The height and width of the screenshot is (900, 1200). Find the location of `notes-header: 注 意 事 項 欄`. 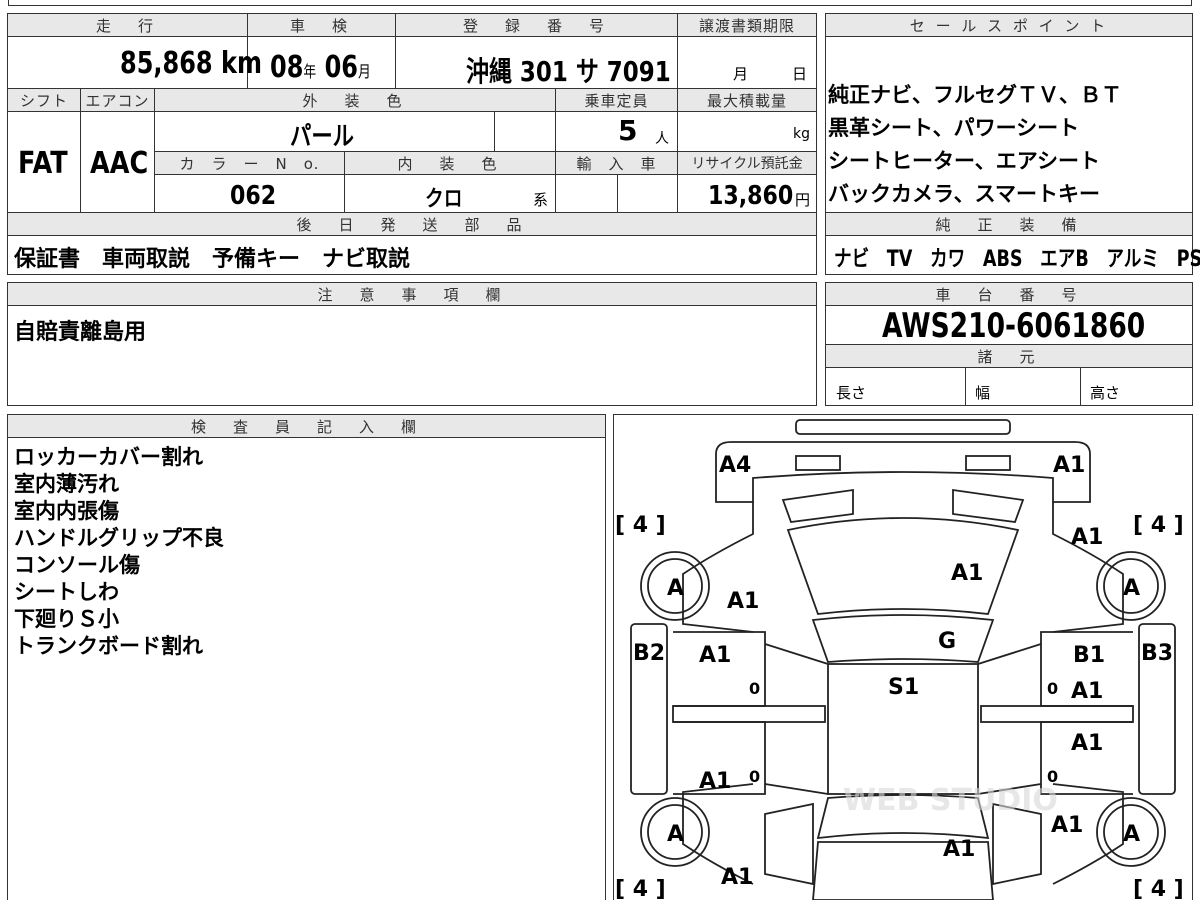

notes-header: 注 意 事 項 欄 is located at coordinates (412, 294).